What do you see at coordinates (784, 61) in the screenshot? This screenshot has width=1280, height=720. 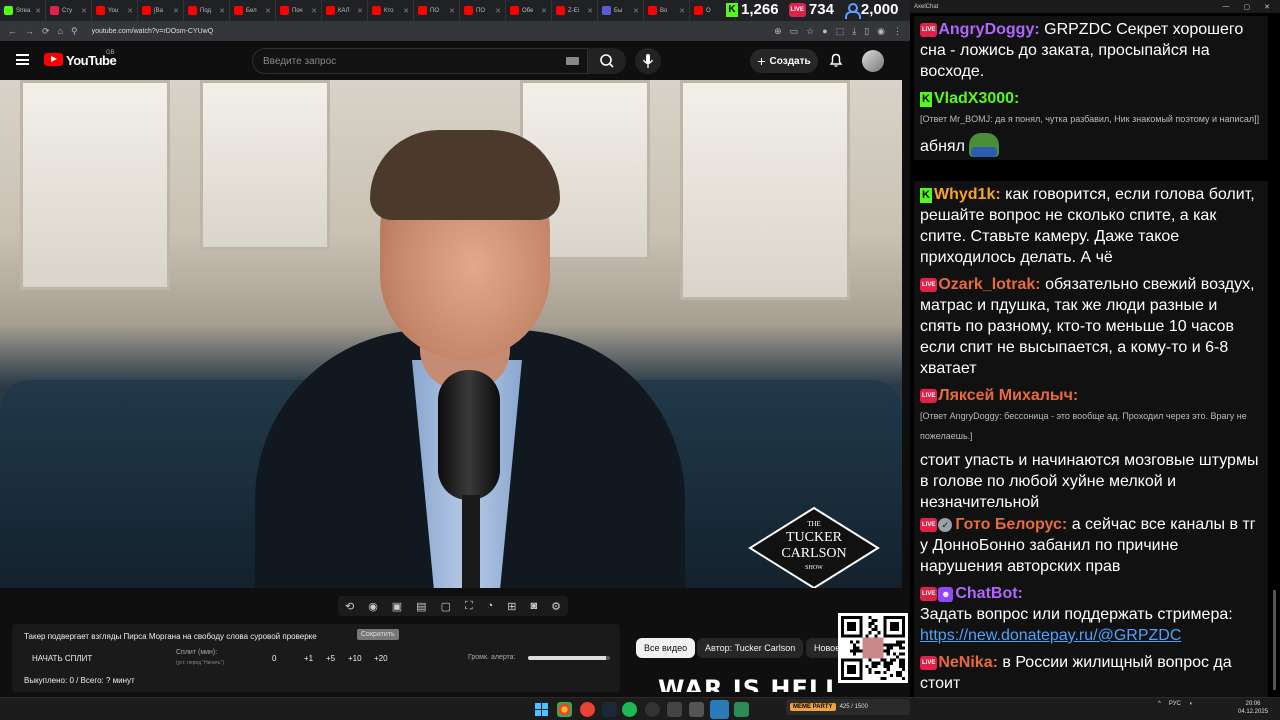 I see `create-button: + Создать` at bounding box center [784, 61].